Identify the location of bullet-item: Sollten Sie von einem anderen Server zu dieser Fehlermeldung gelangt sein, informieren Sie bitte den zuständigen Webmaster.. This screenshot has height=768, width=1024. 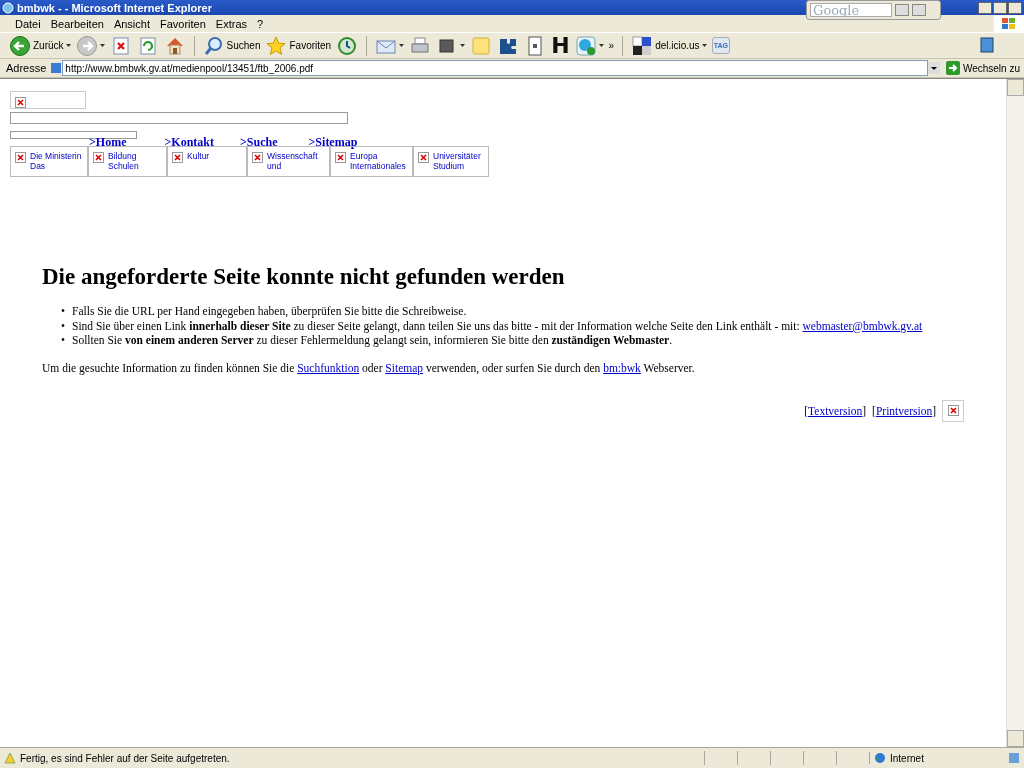
(372, 340).